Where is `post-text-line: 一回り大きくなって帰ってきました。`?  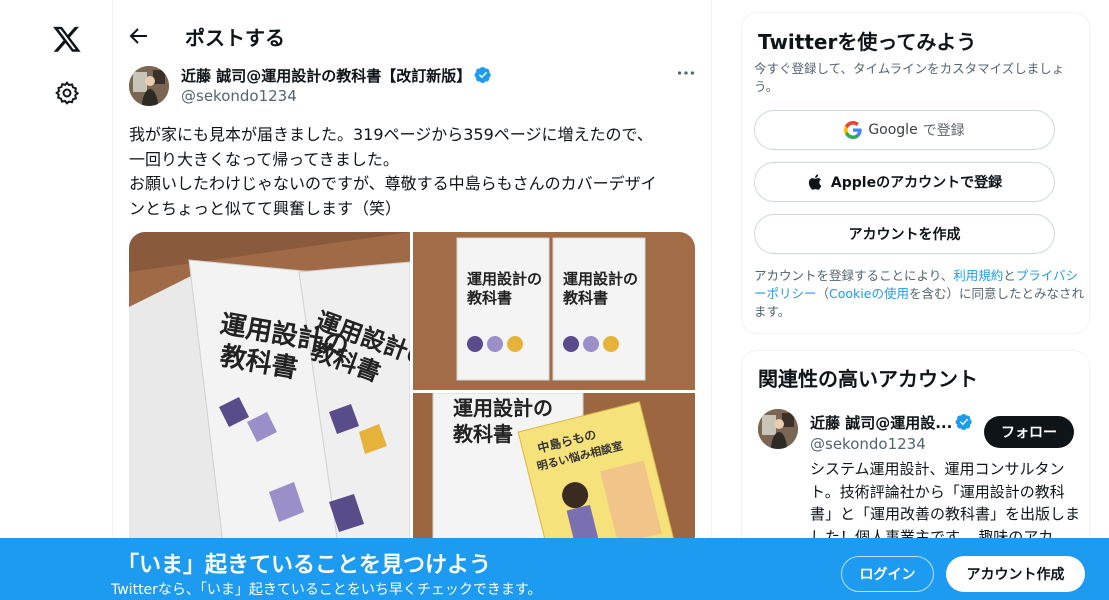 post-text-line: 一回り大きくなって帰ってきました。 is located at coordinates (264, 159).